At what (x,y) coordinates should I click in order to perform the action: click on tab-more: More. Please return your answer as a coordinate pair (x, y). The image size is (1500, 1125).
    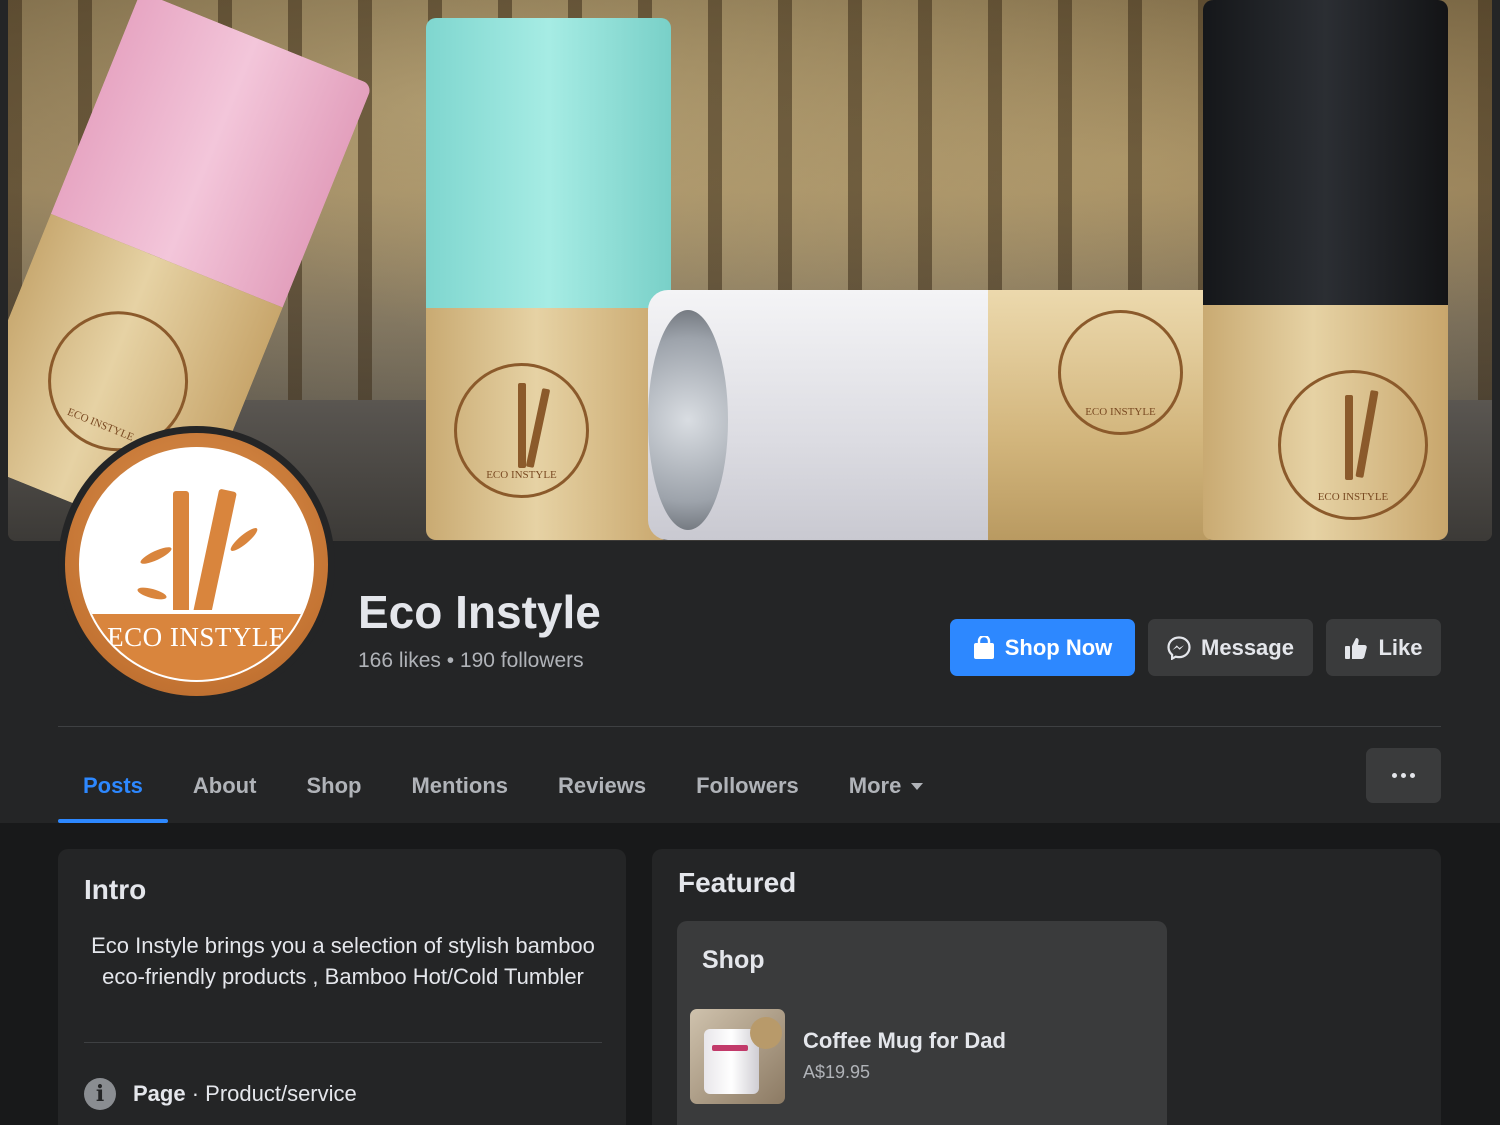
    Looking at the image, I should click on (886, 785).